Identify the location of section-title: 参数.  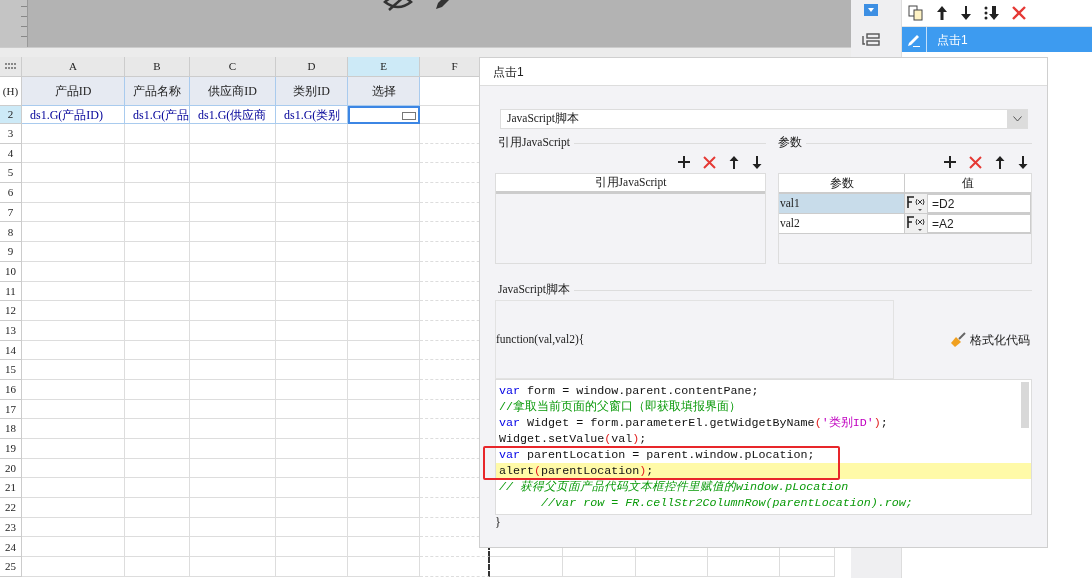
(790, 143).